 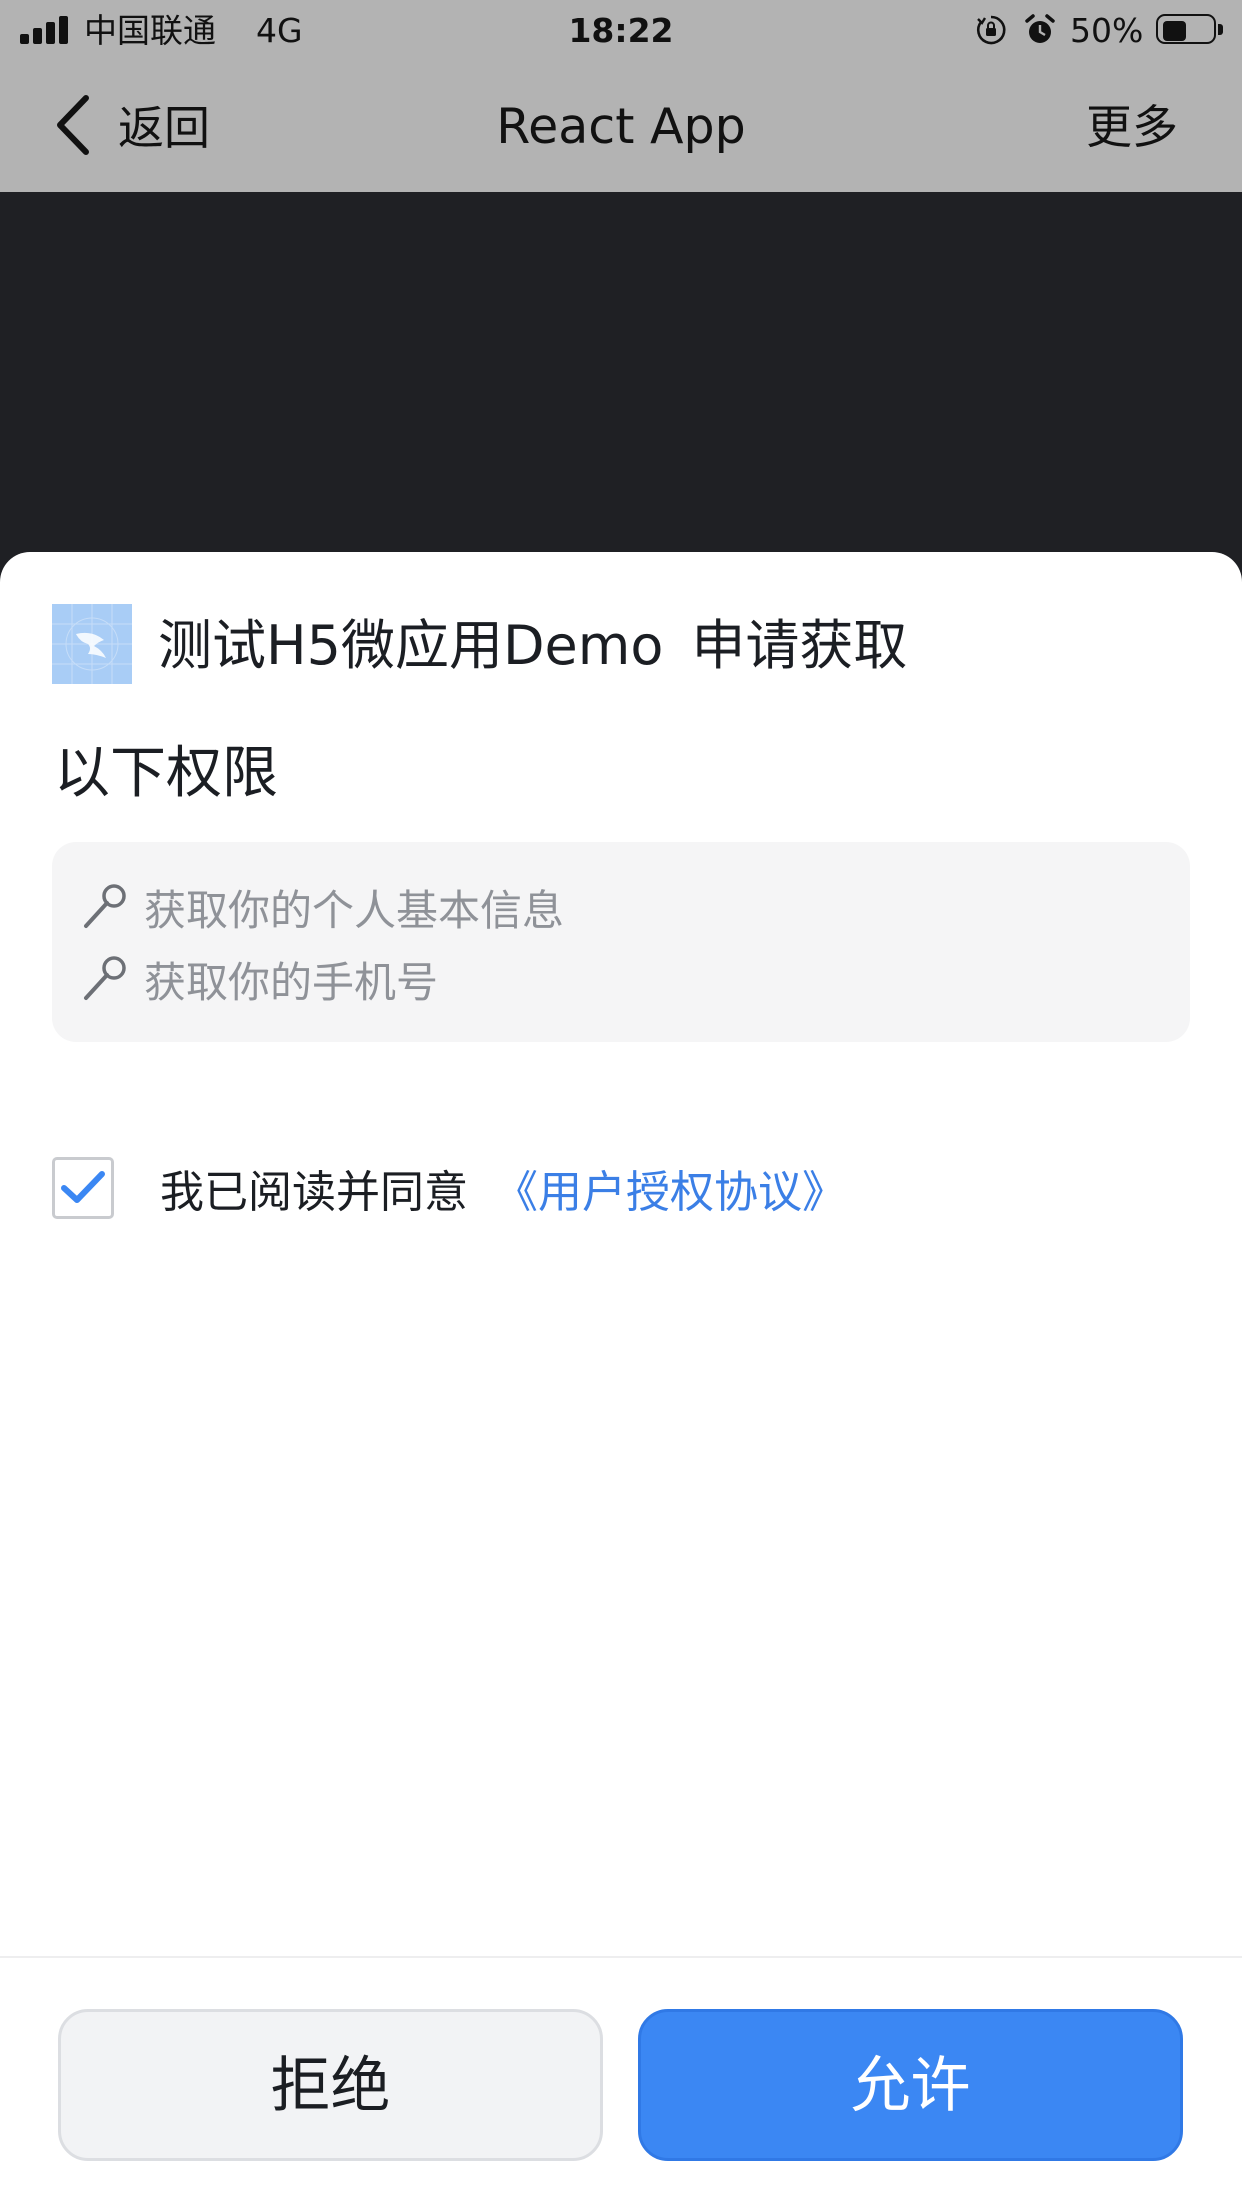 I want to click on app-icon, so click(x=92, y=644).